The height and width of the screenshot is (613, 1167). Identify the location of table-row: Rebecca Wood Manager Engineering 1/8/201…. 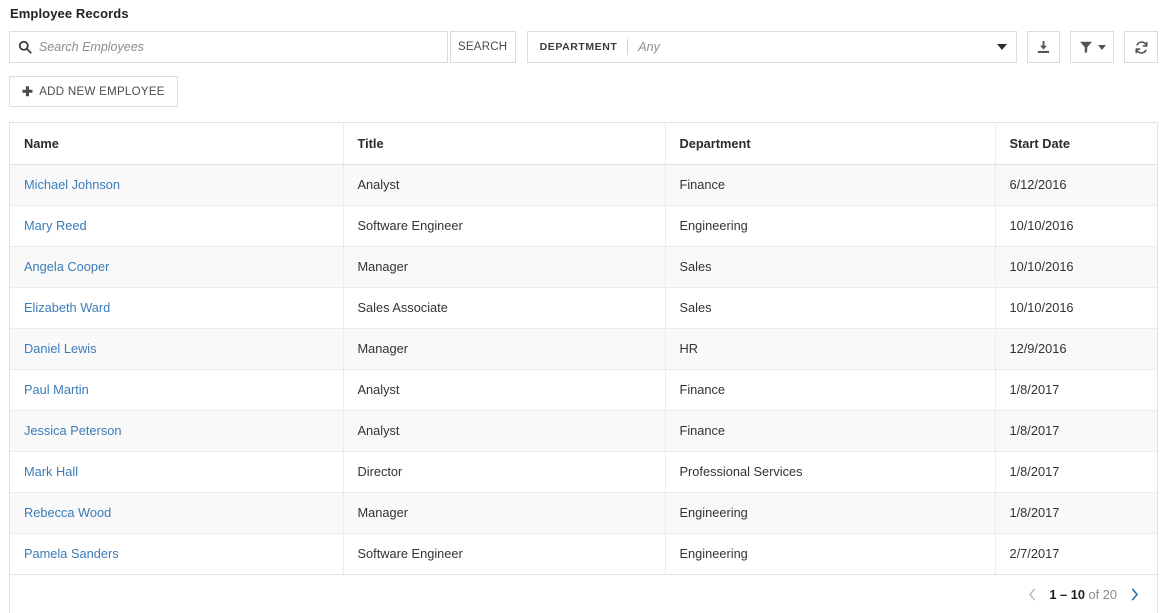
(583, 513).